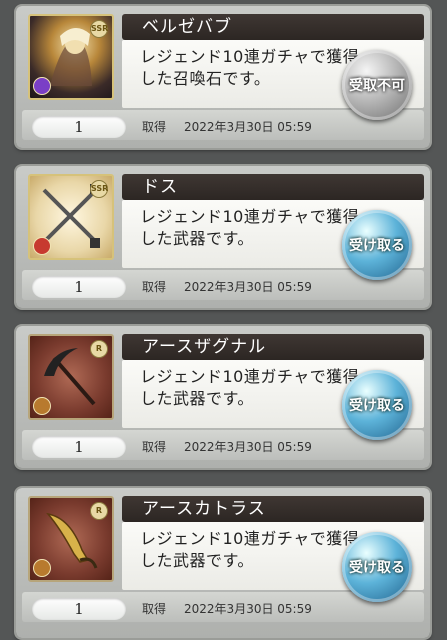 Image resolution: width=447 pixels, height=640 pixels. I want to click on item-description: レジェンド10連ガチャで獲得した召喚石です。, so click(250, 67).